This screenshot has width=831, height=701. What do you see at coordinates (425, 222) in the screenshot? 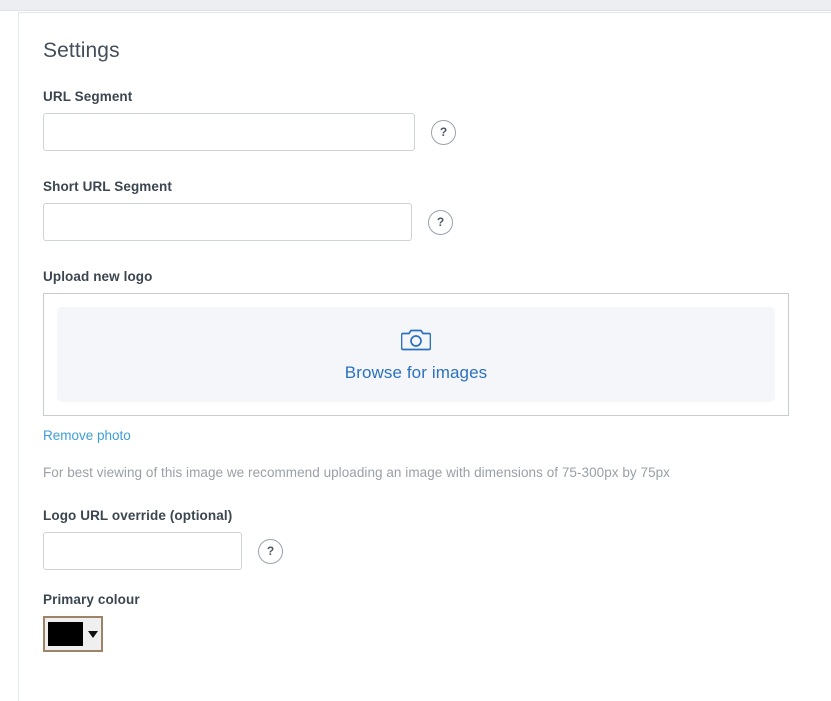
I see `short-url-segment-row: ?` at bounding box center [425, 222].